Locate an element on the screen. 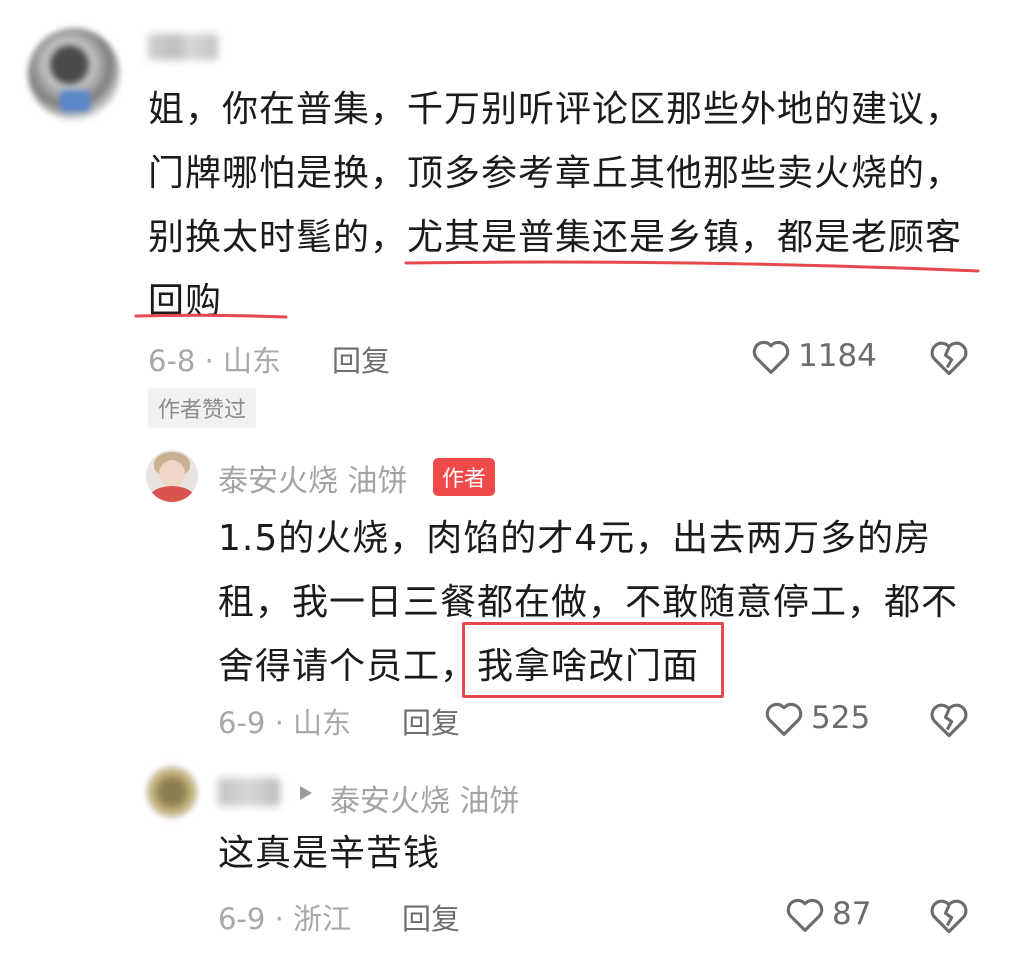 The image size is (1030, 964). comment-meta: 6-9 · 浙江 is located at coordinates (285, 919).